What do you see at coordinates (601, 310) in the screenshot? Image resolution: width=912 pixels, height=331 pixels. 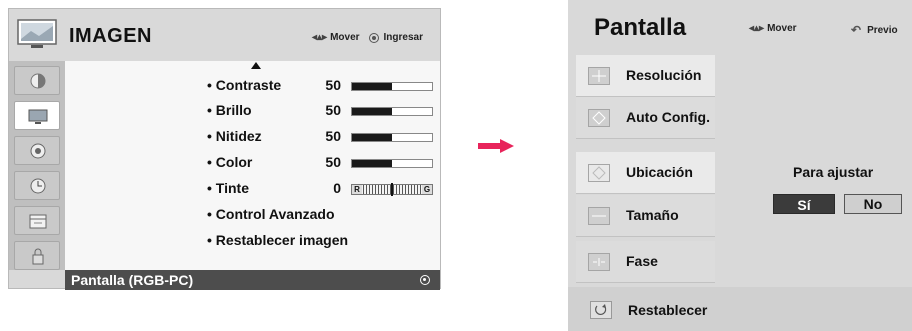 I see `reset-icon` at bounding box center [601, 310].